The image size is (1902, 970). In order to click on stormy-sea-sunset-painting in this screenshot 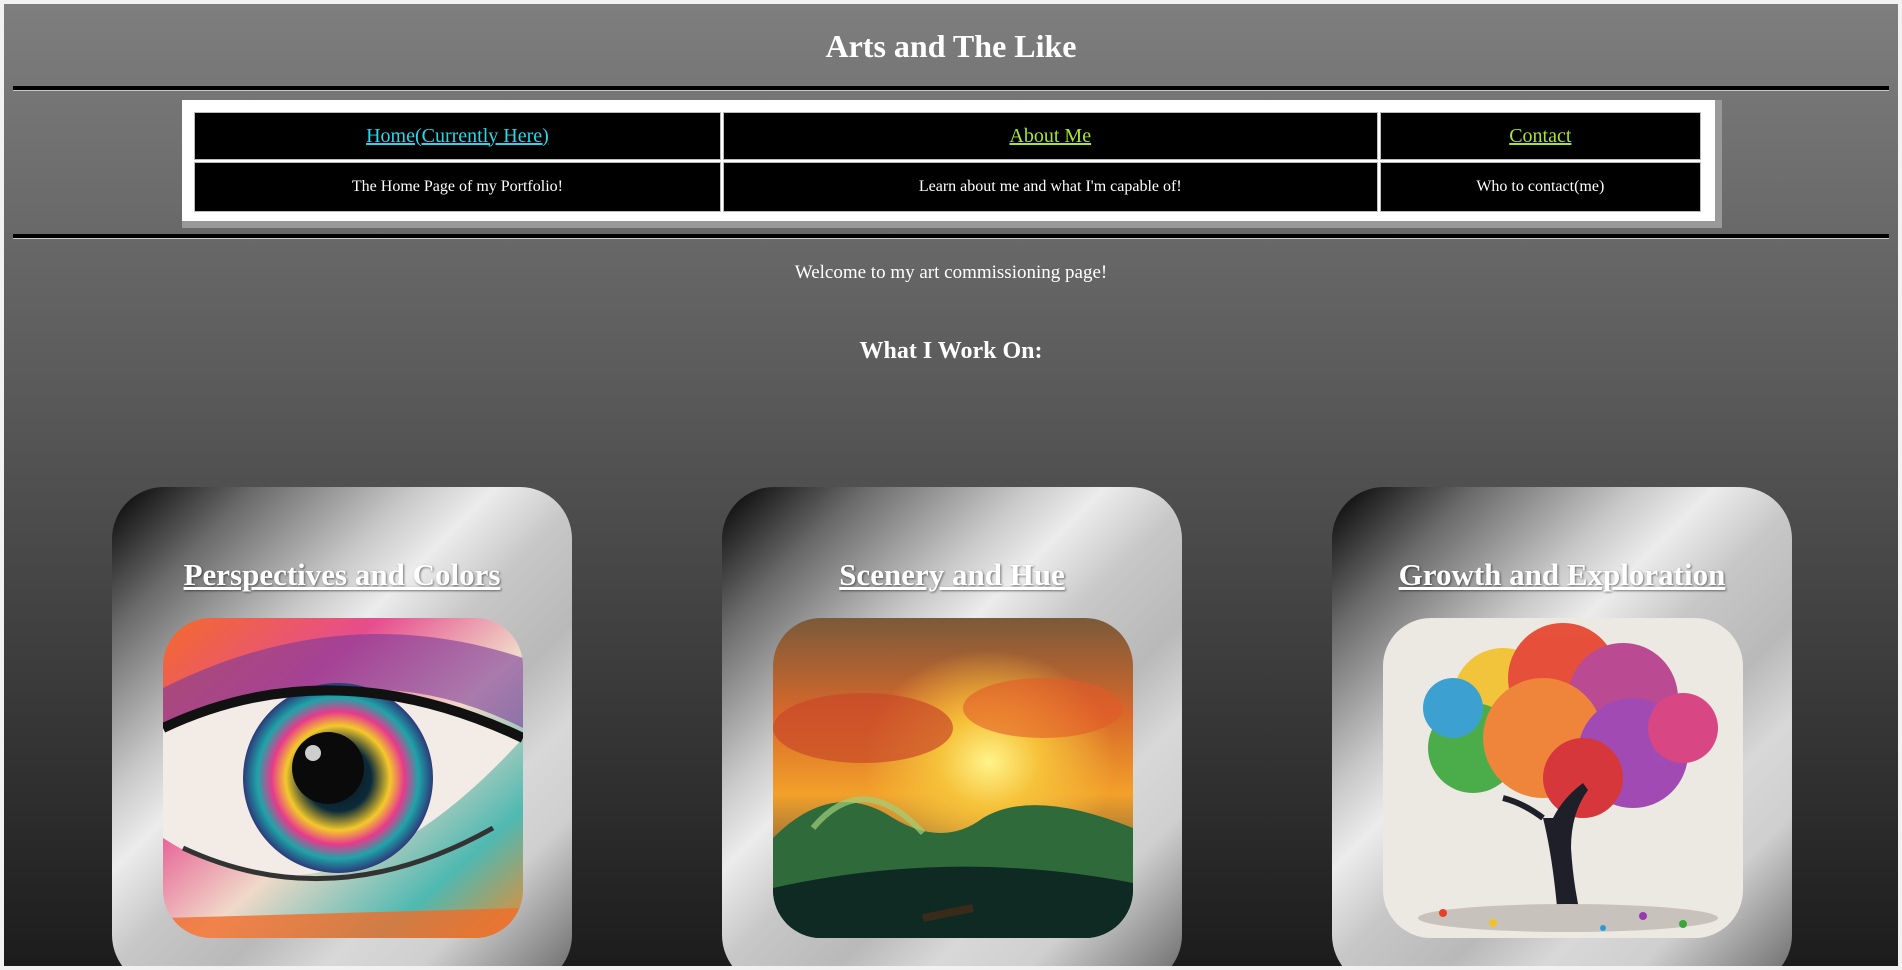, I will do `click(953, 778)`.